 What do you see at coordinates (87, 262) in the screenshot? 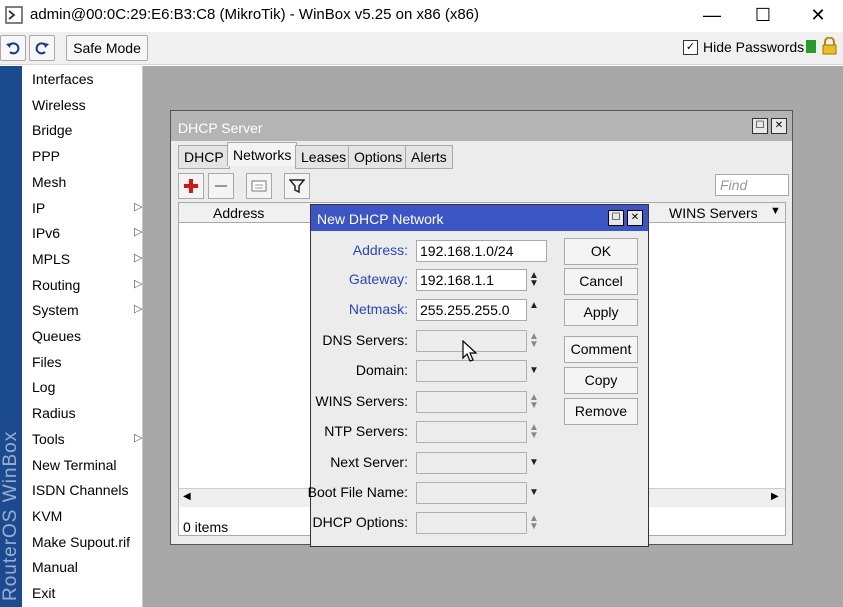
I see `sidebar-item-mpls: MPLS ▷` at bounding box center [87, 262].